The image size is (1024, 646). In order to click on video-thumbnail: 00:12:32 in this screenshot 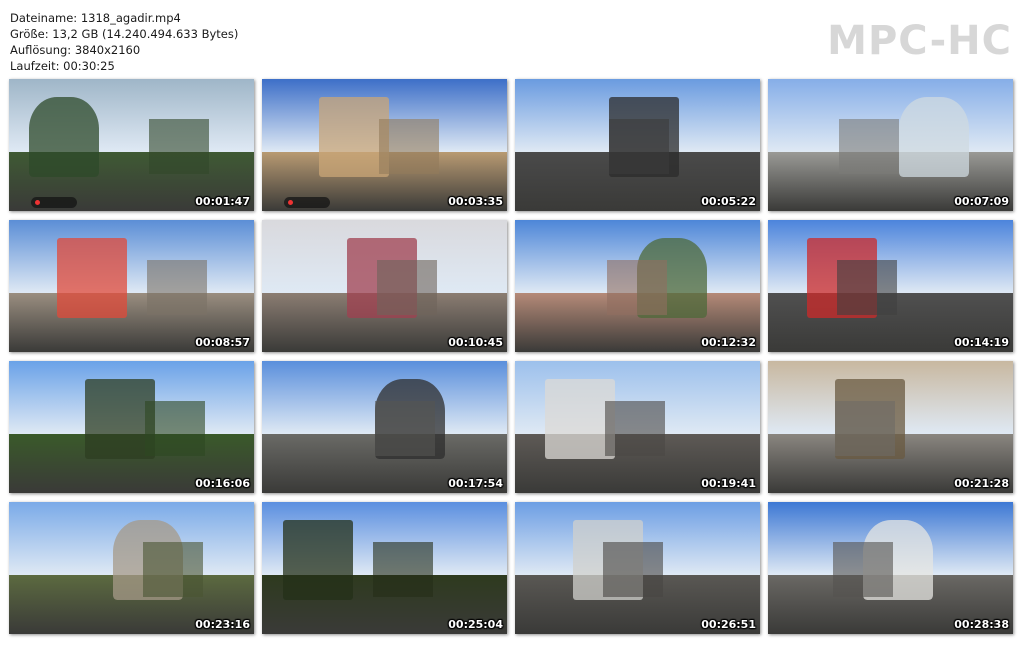, I will do `click(637, 286)`.